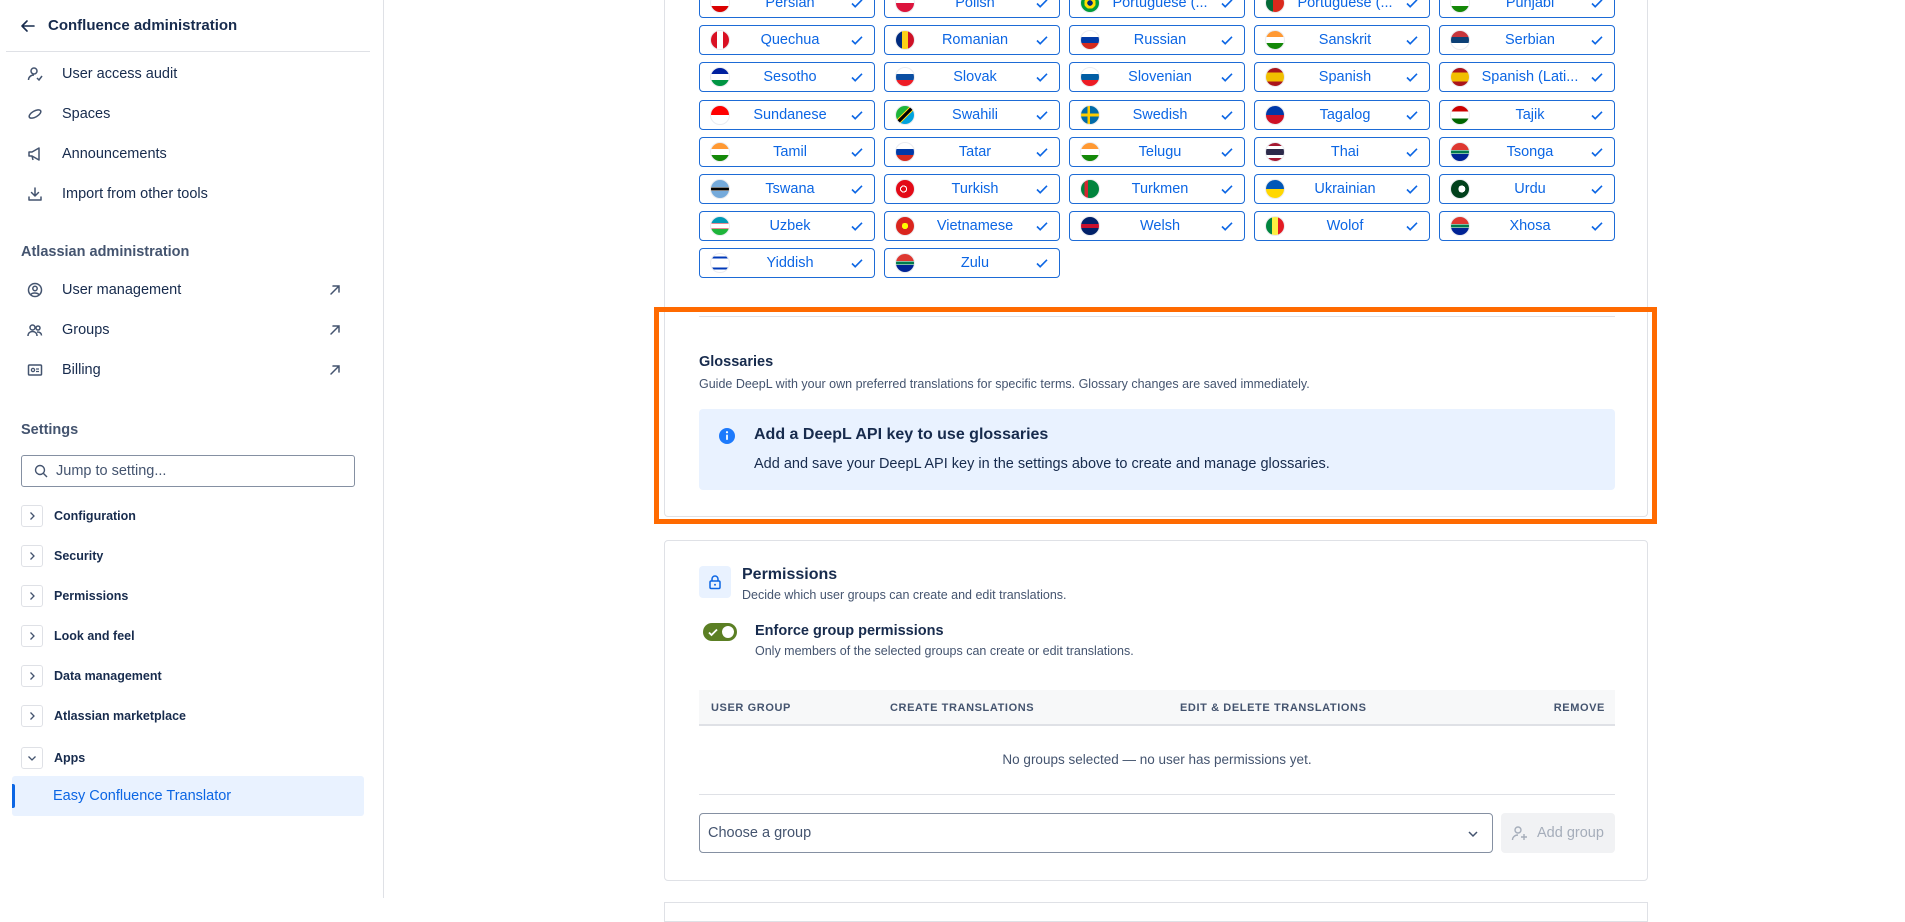 The image size is (1905, 922). I want to click on sidebar-item-easy-confluence-translator: Easy Confluence Translator, so click(188, 796).